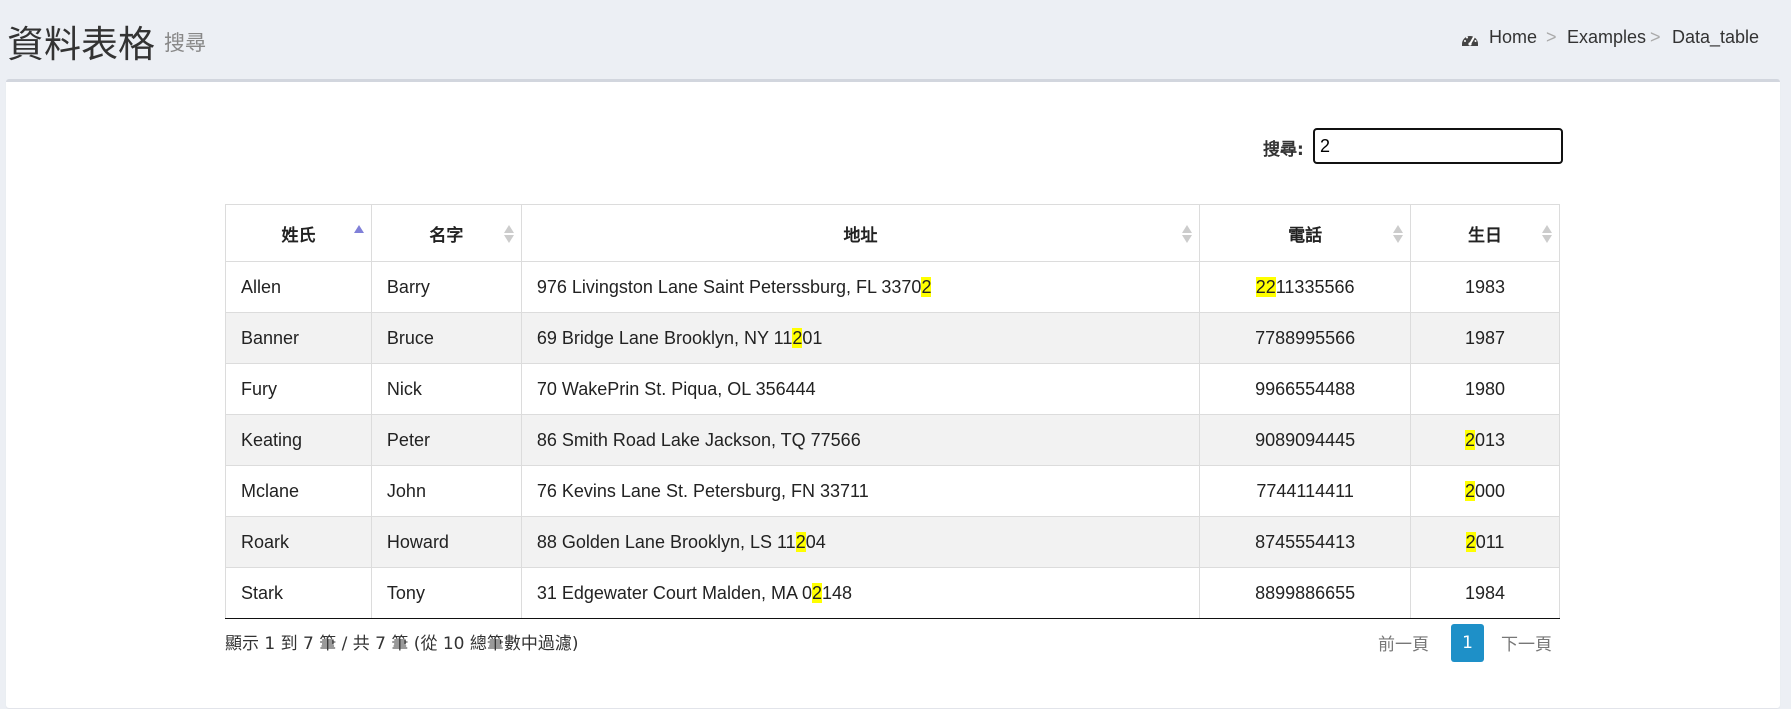 The width and height of the screenshot is (1791, 709). Describe the element at coordinates (1485, 389) in the screenshot. I see `cell-birth-year: 1980` at that location.